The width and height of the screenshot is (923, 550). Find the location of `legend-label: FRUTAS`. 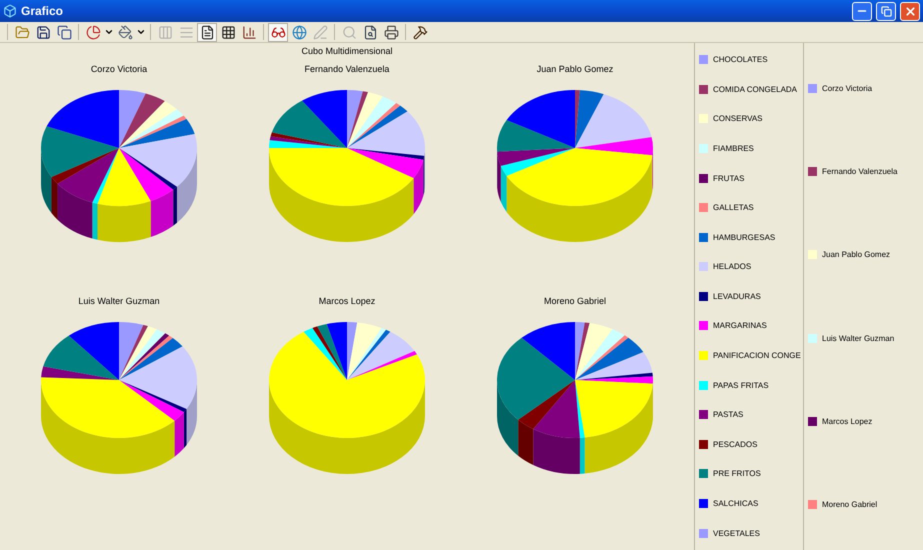

legend-label: FRUTAS is located at coordinates (728, 178).